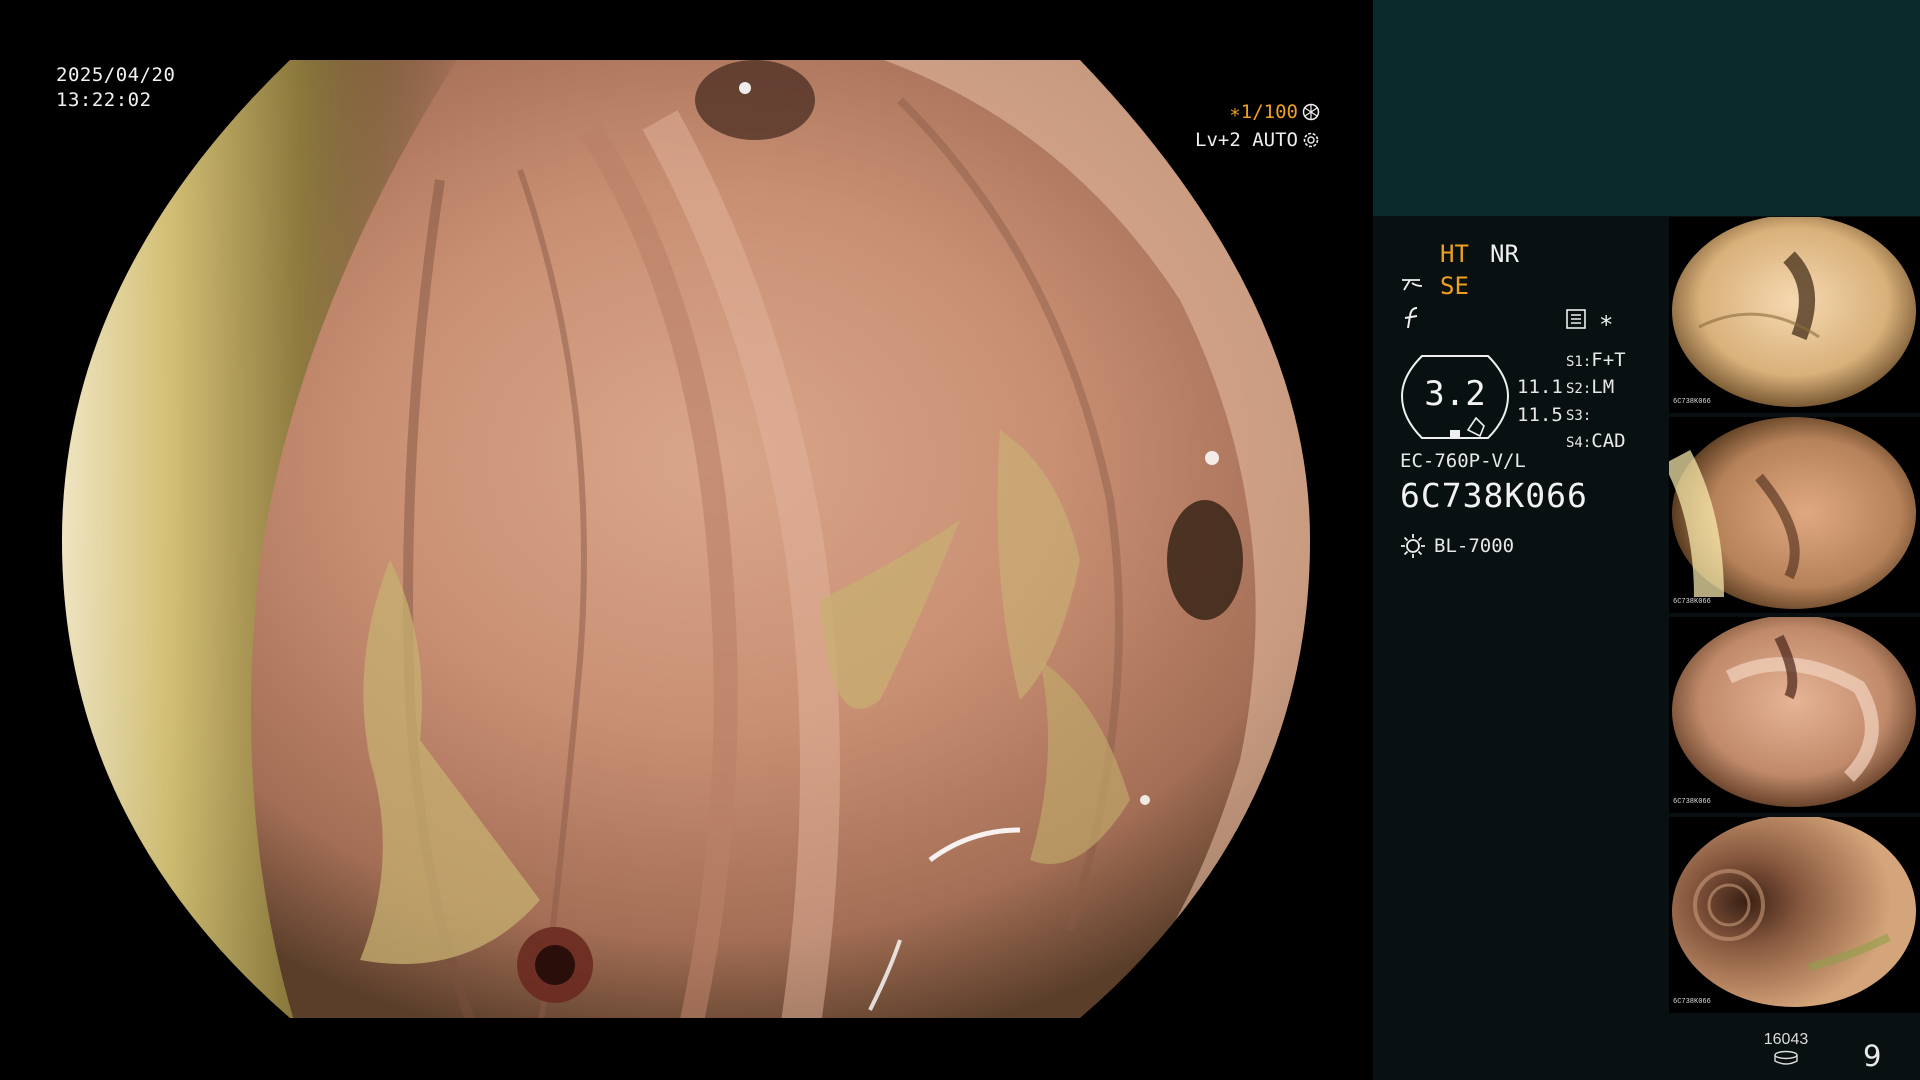 The height and width of the screenshot is (1080, 1920). I want to click on setting-key: S4:, so click(1579, 443).